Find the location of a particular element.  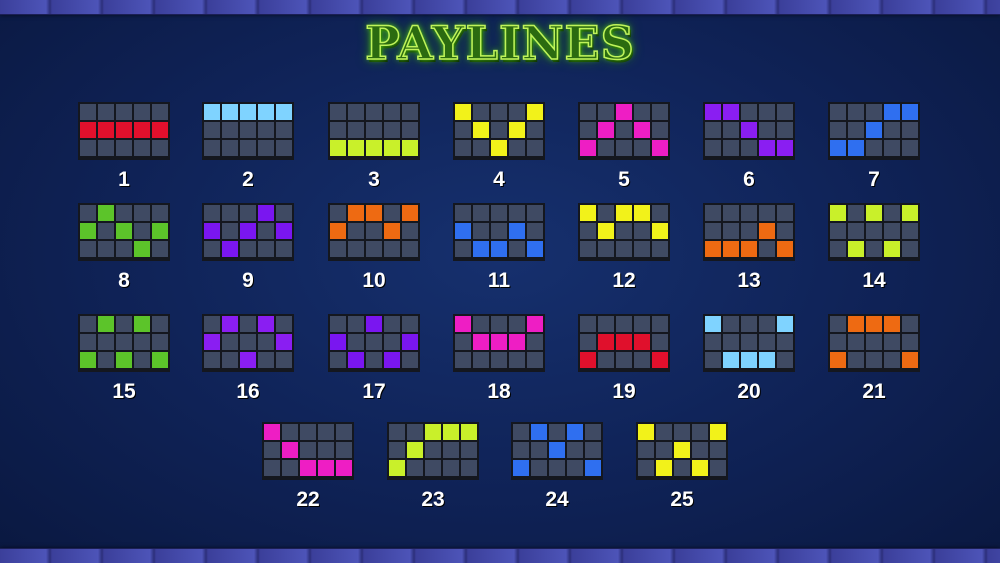

payline-grid is located at coordinates (248, 131).